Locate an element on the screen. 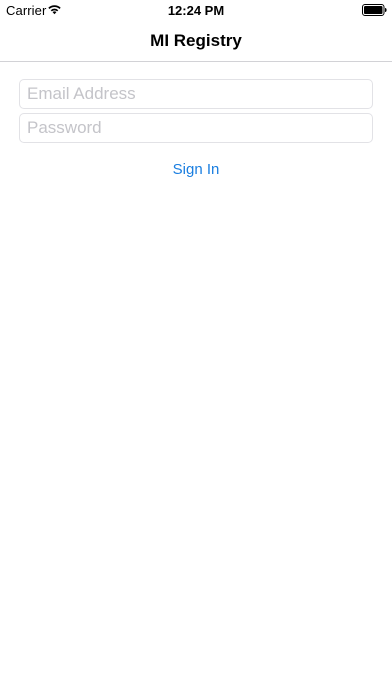 The height and width of the screenshot is (696, 392). password-field is located at coordinates (196, 128).